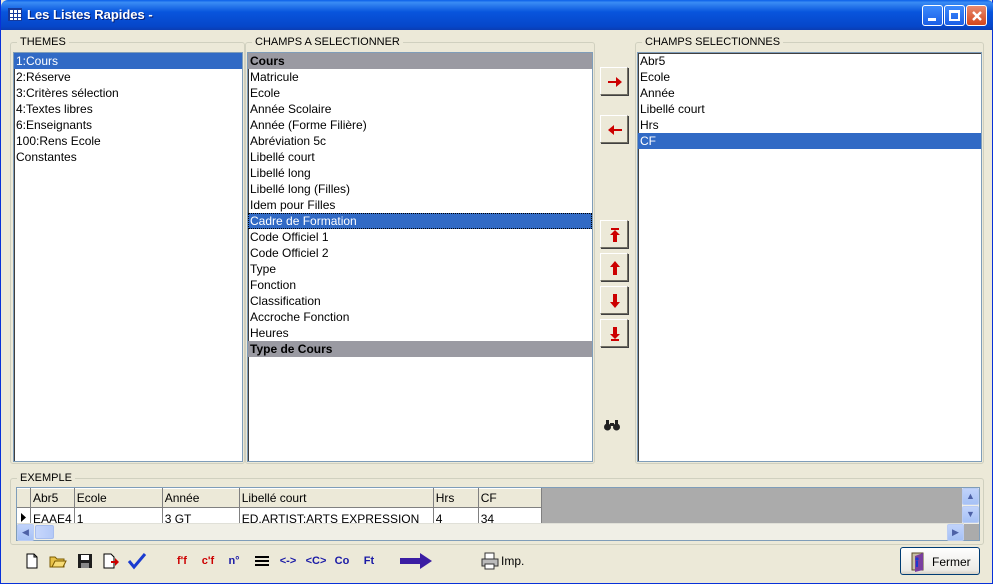 The height and width of the screenshot is (584, 993). Describe the element at coordinates (234, 561) in the screenshot. I see `number-button: n°` at that location.